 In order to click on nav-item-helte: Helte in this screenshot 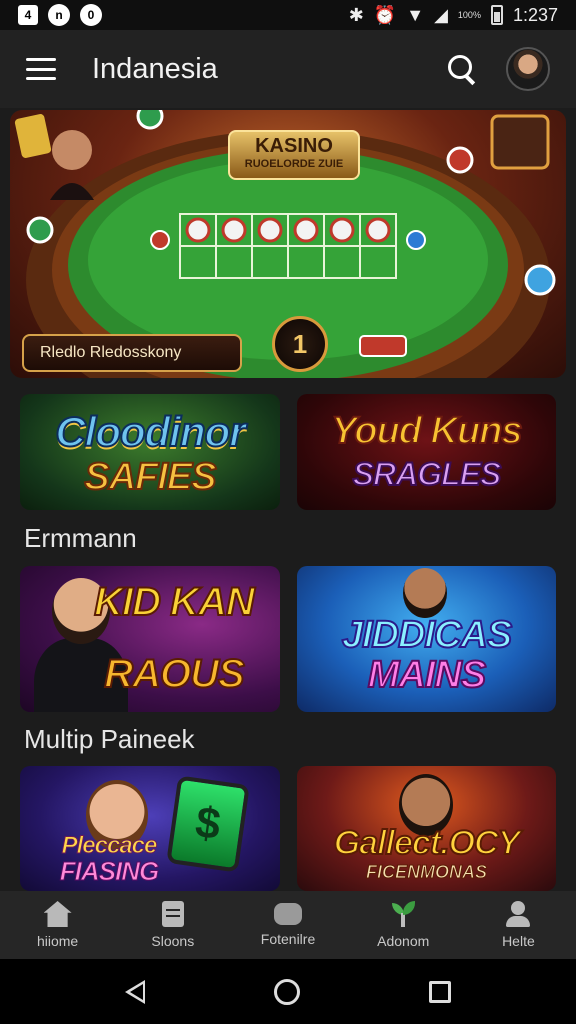, I will do `click(518, 925)`.